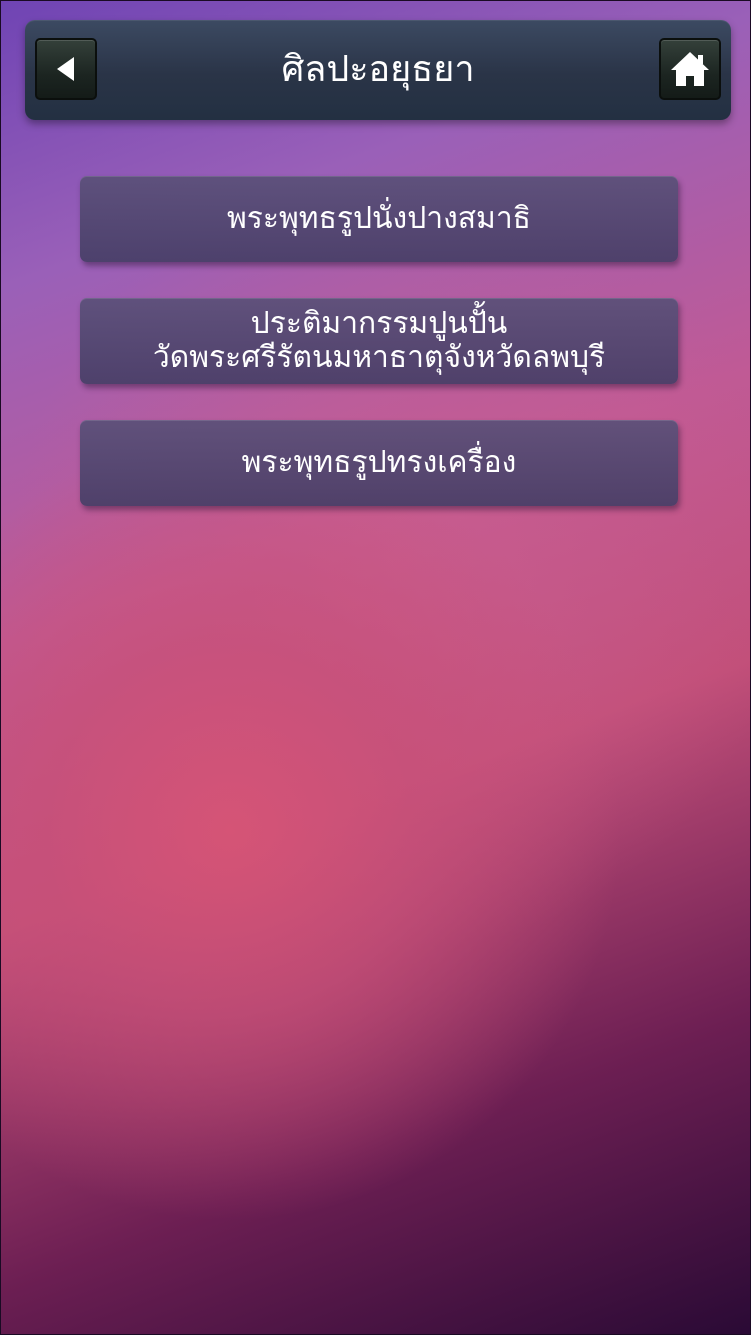 The width and height of the screenshot is (751, 1335). I want to click on triangle-left-icon, so click(65, 69).